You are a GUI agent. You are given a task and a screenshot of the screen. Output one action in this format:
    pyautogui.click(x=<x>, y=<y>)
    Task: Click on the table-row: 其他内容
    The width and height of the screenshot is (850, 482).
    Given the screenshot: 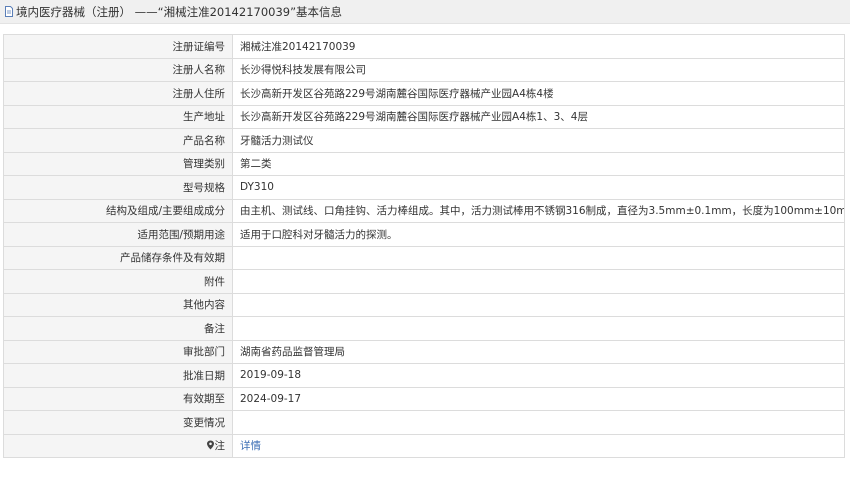 What is the action you would take?
    pyautogui.click(x=424, y=304)
    